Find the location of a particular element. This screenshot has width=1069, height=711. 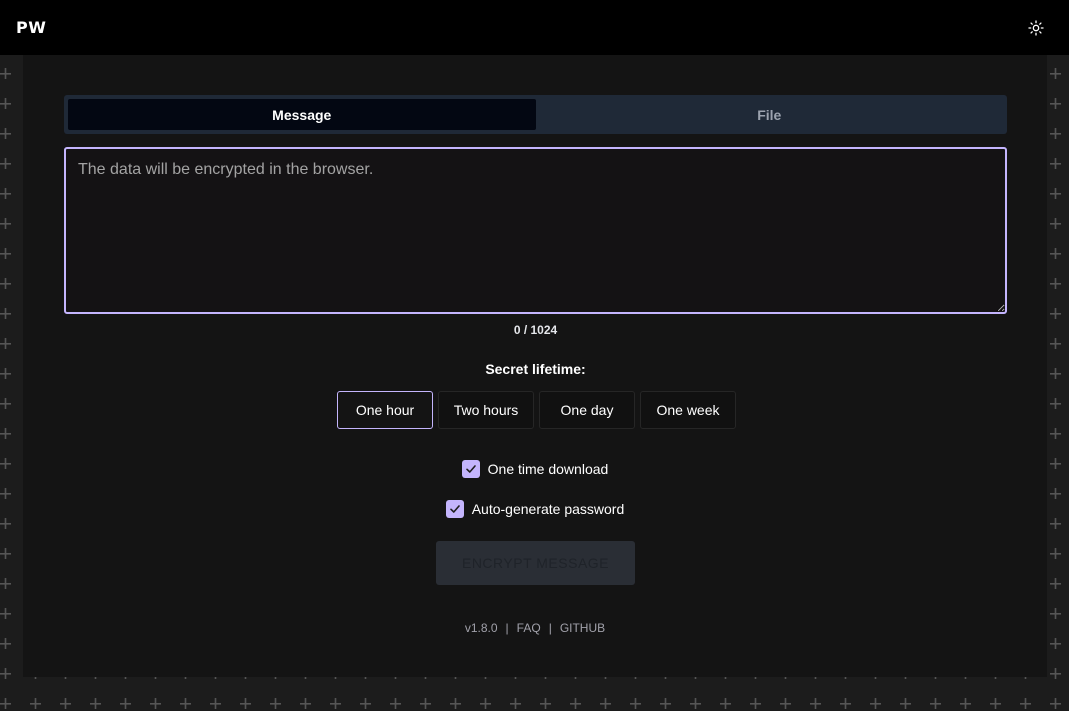

app-logo: PW is located at coordinates (31, 27).